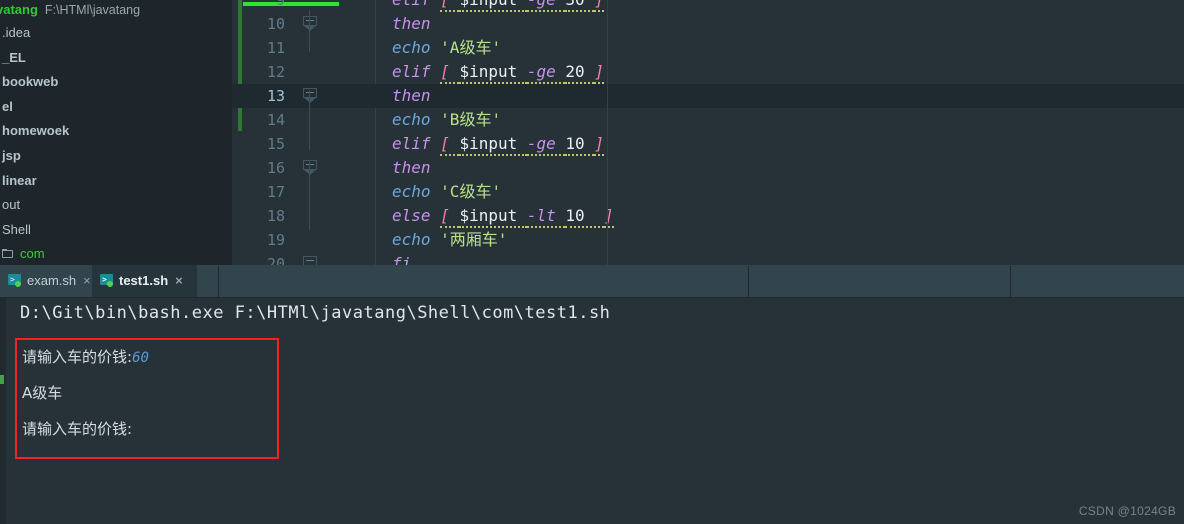 This screenshot has width=1184, height=524. I want to click on console-output-line: 请输入车的价钱:60, so click(85, 356).